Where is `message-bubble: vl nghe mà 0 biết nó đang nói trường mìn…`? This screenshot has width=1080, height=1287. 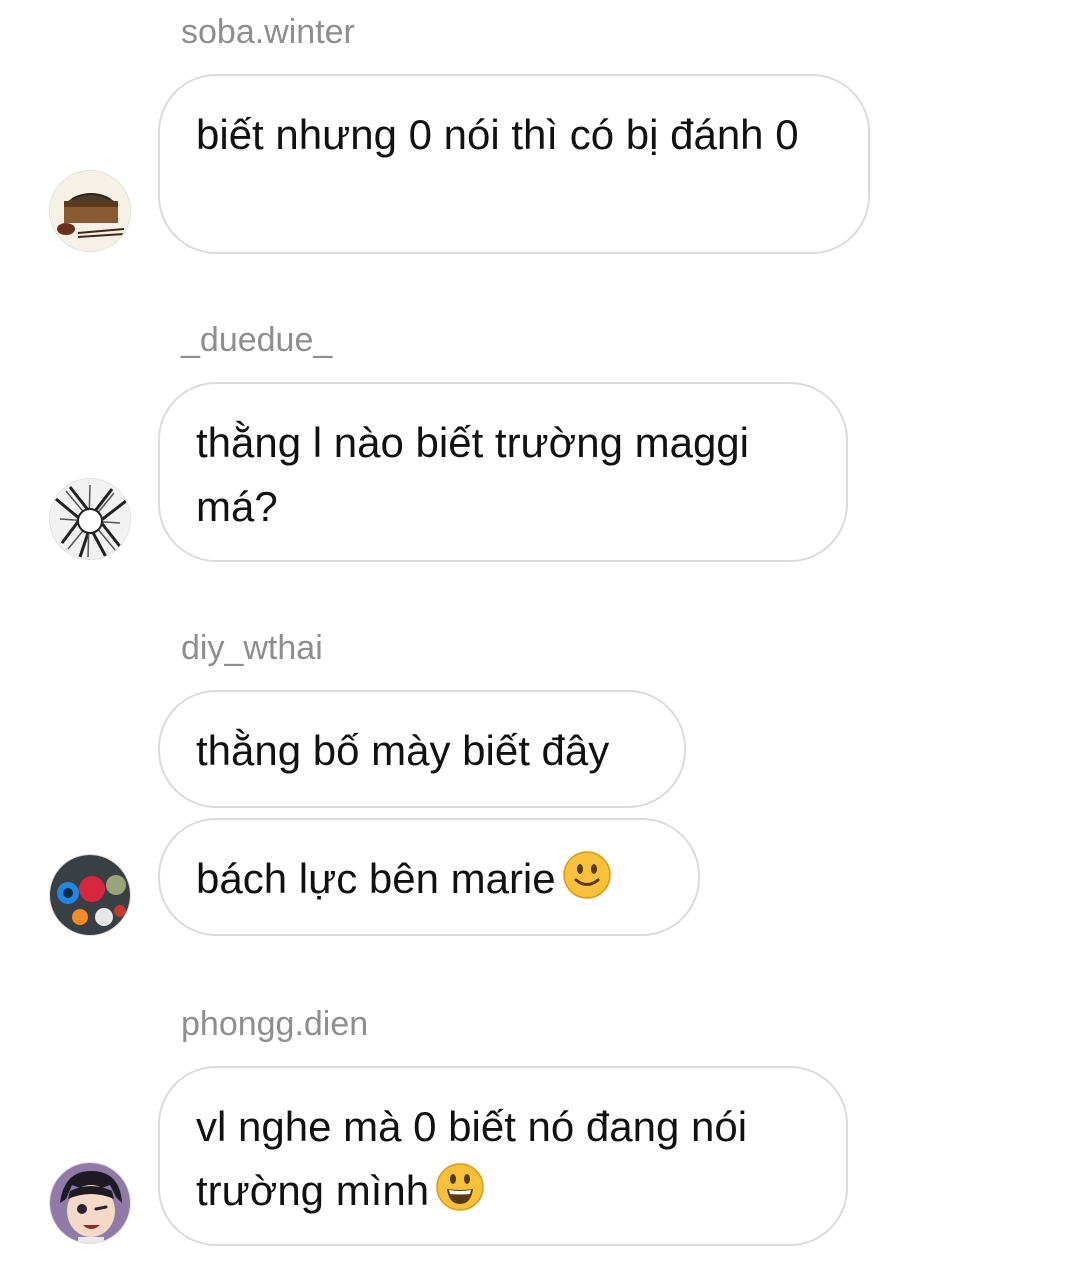
message-bubble: vl nghe mà 0 biết nó đang nói trường mìn… is located at coordinates (503, 1156).